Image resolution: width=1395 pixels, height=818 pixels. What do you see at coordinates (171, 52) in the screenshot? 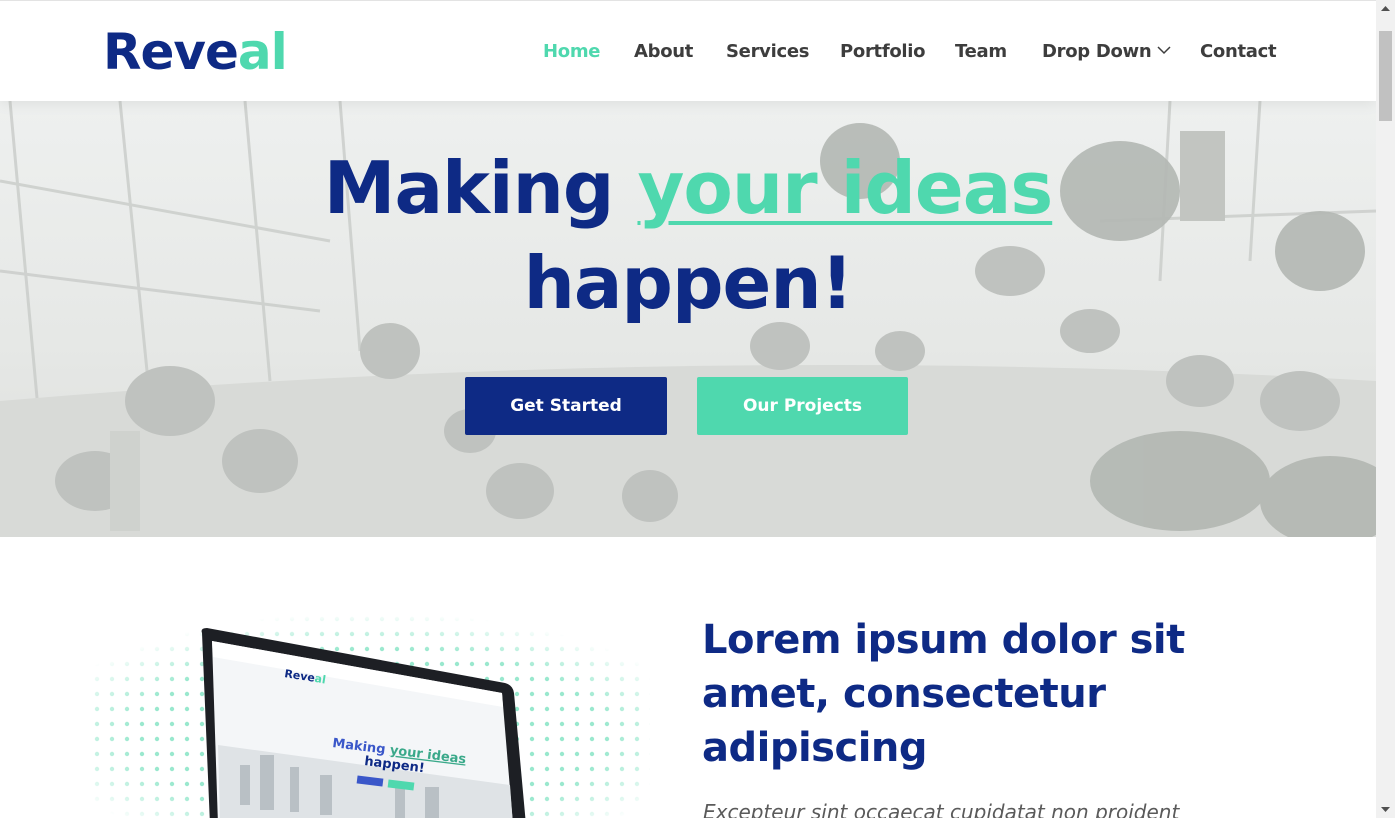
I see `logo-part-1: Reve` at bounding box center [171, 52].